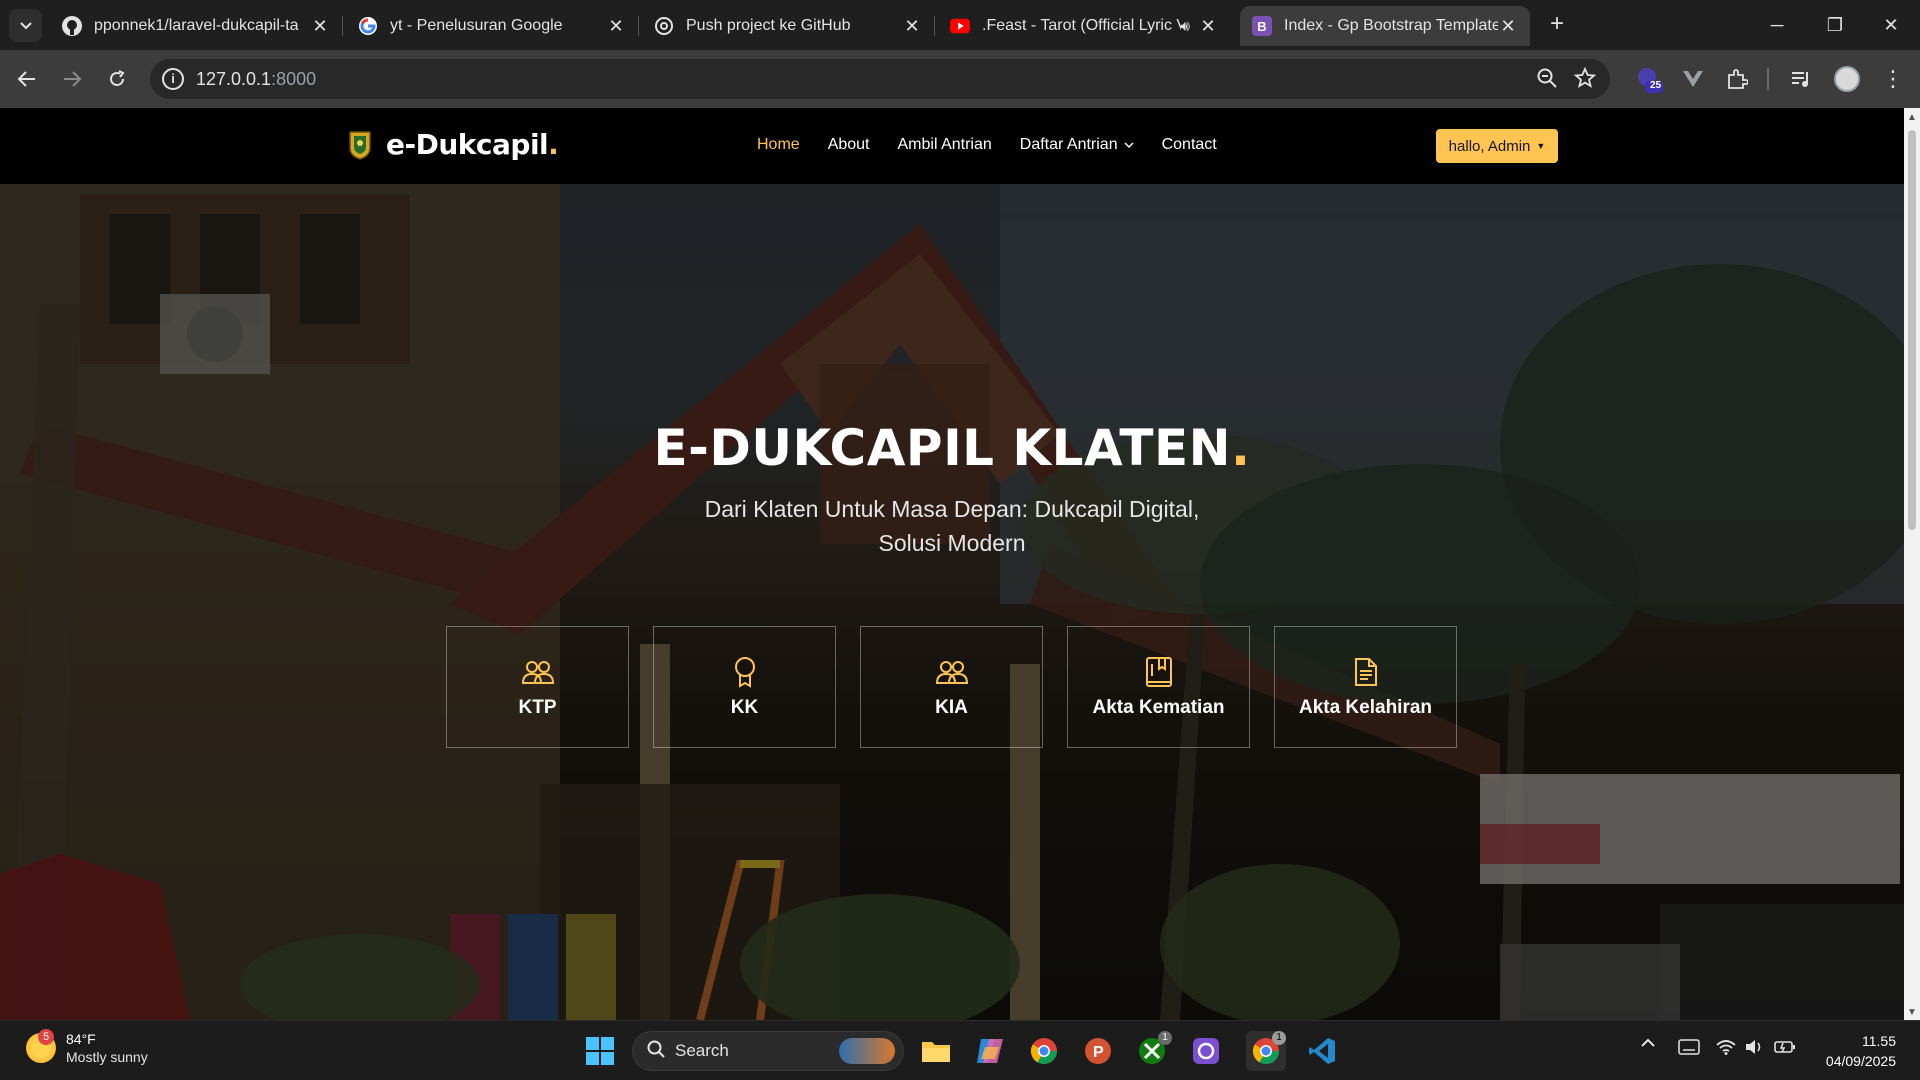 The width and height of the screenshot is (1920, 1080). Describe the element at coordinates (778, 145) in the screenshot. I see `nav-home: Home` at that location.